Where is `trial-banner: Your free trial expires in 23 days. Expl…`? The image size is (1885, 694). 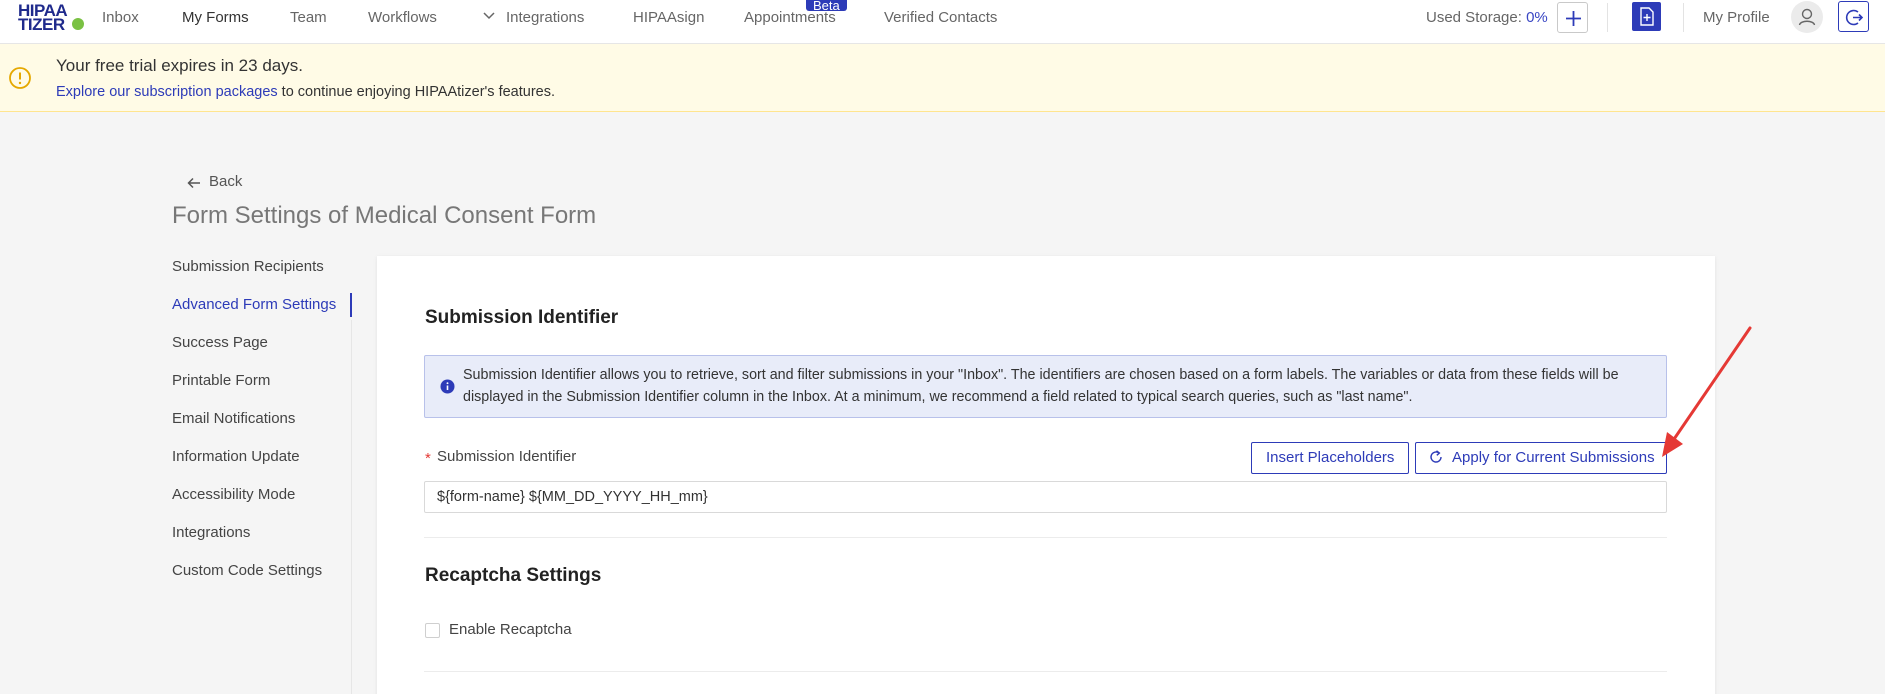
trial-banner: Your free trial expires in 23 days. Expl… is located at coordinates (942, 78).